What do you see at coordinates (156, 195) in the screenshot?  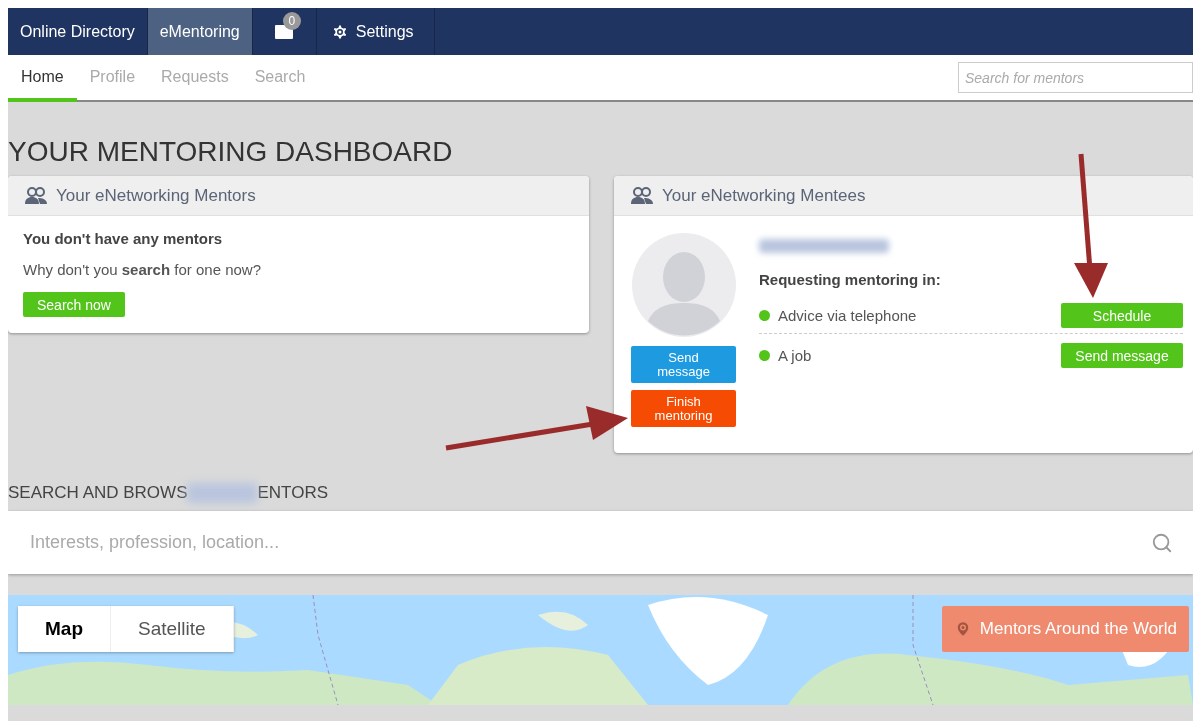 I see `card-title: Your eNetworking Mentors` at bounding box center [156, 195].